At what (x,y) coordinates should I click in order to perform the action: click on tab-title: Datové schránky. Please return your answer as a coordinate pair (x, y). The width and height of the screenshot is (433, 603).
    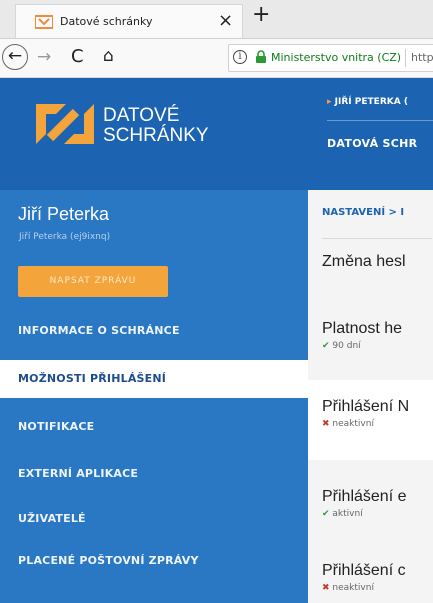
    Looking at the image, I should click on (106, 21).